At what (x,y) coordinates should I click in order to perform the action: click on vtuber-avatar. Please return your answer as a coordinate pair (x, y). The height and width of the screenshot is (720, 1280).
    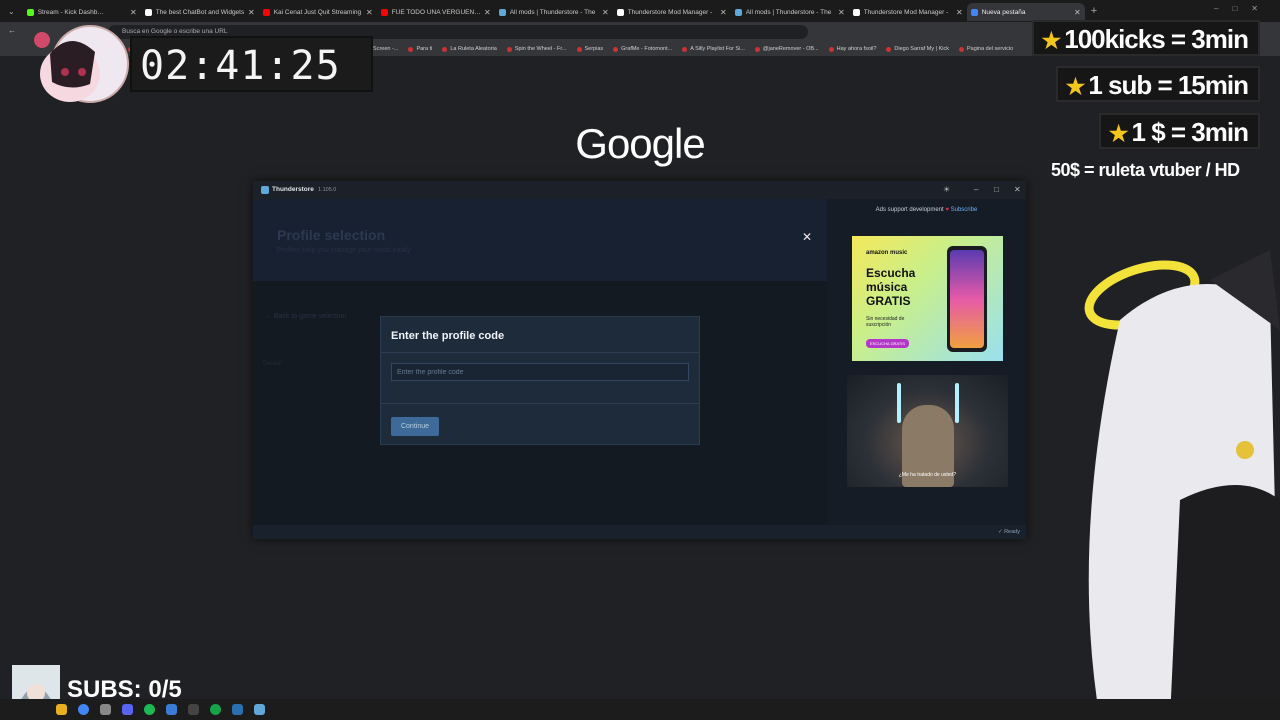
    Looking at the image, I should click on (1182, 485).